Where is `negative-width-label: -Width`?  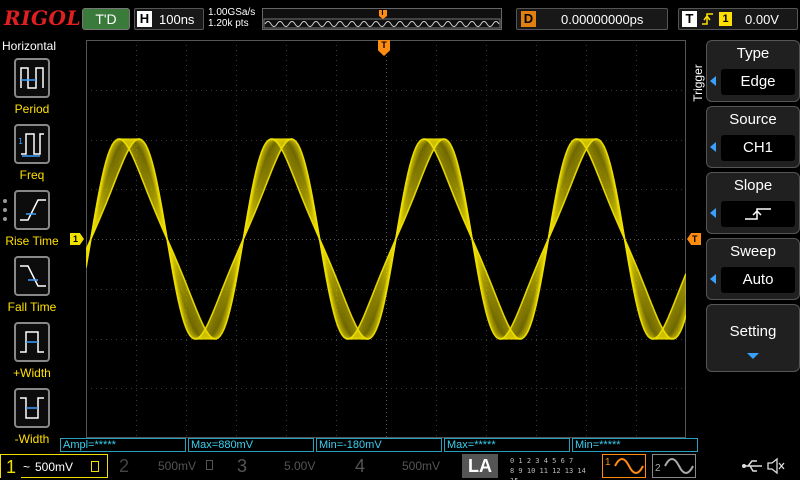
negative-width-label: -Width is located at coordinates (32, 439).